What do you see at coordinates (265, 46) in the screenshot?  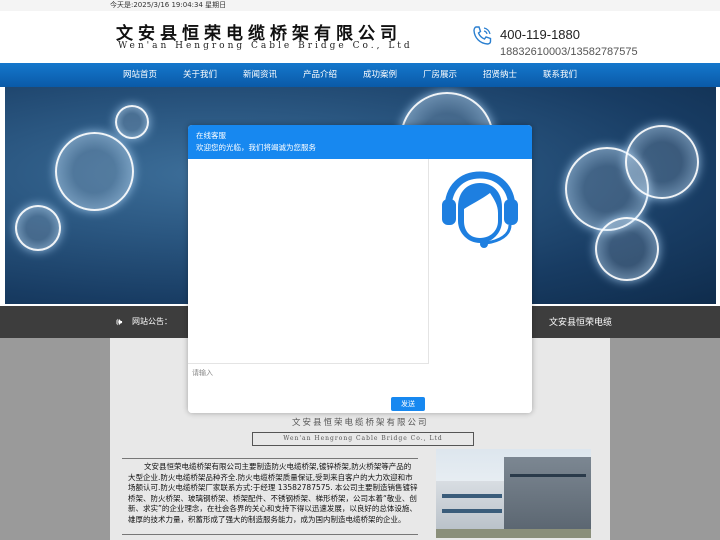 I see `logo-company-name-en: Wen'an Hengrong Cable Bridge Co., Ltd` at bounding box center [265, 46].